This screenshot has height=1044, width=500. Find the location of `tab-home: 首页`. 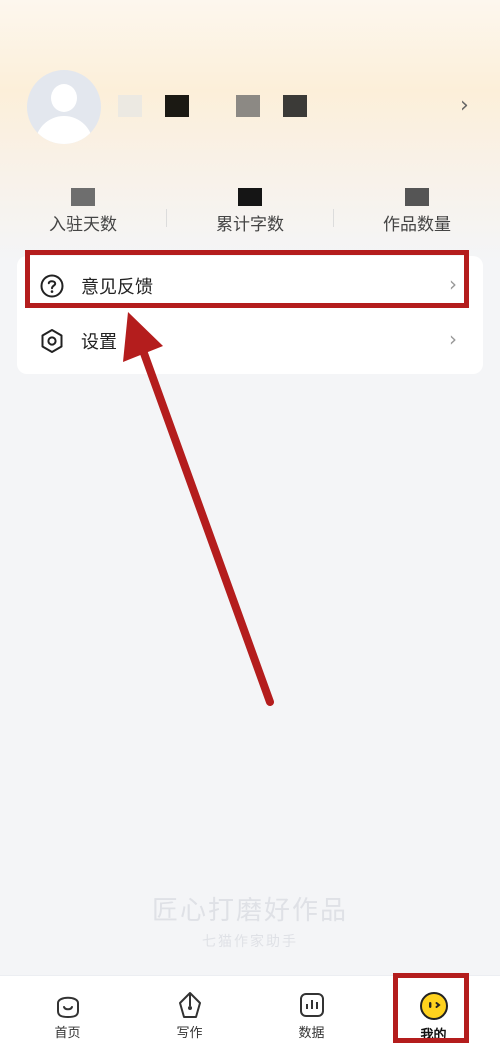

tab-home: 首页 is located at coordinates (67, 1010).